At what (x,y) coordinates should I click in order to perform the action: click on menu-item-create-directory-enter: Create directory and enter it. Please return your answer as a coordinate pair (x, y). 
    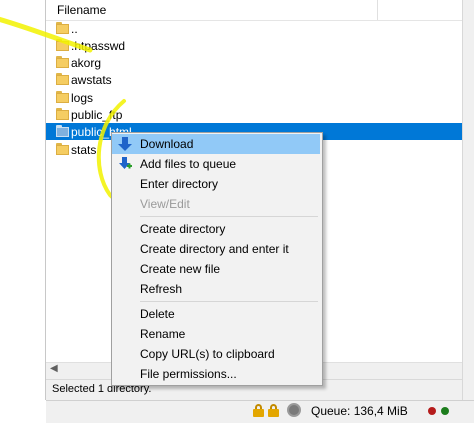
    Looking at the image, I should click on (216, 249).